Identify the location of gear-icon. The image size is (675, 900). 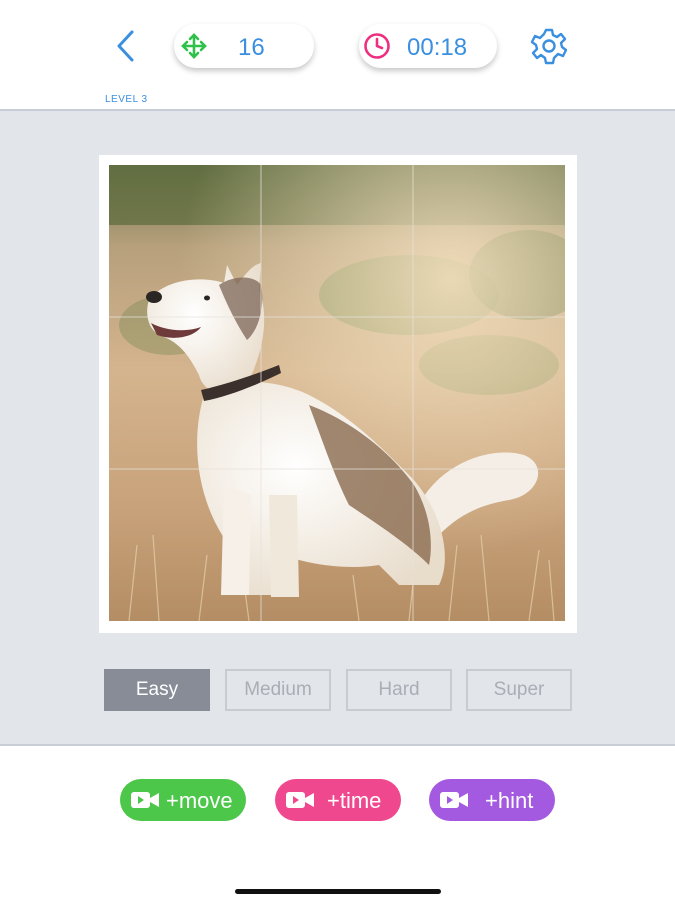
(549, 46).